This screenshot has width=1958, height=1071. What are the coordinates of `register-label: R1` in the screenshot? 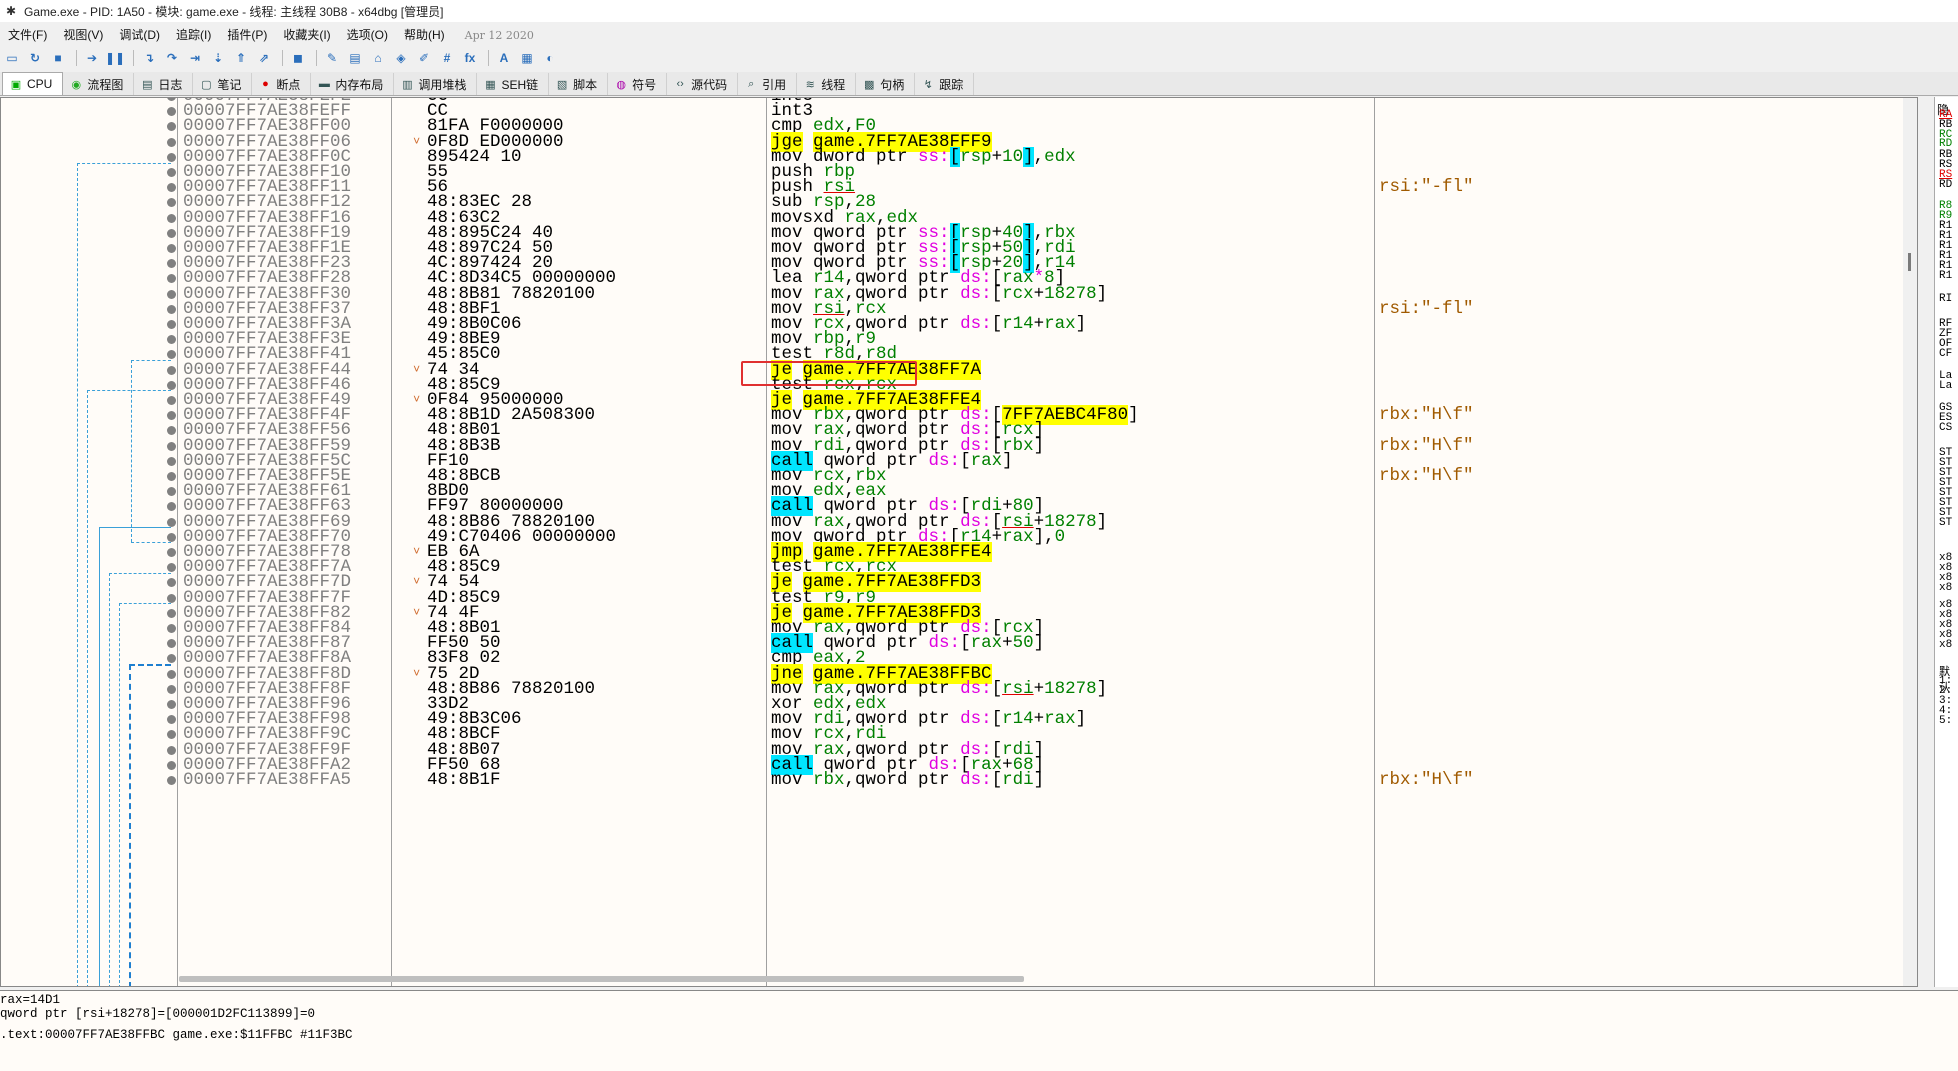 It's located at (1945, 276).